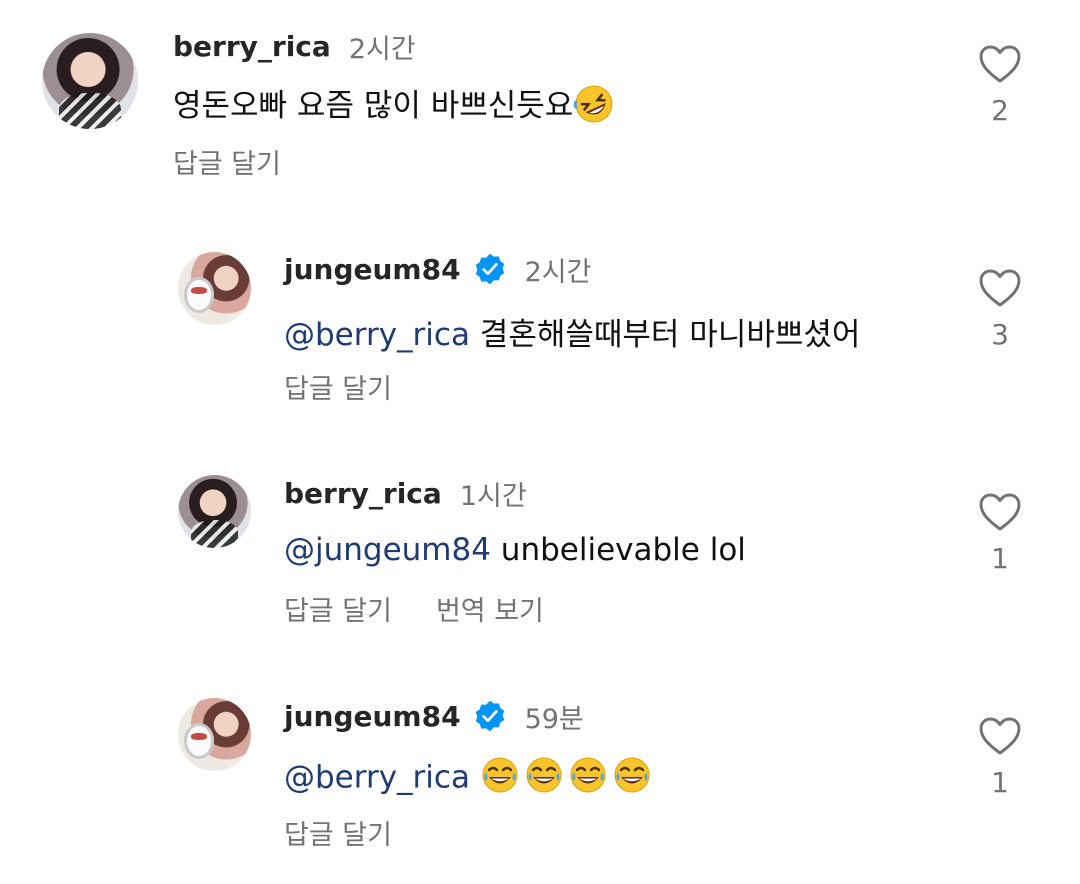 This screenshot has height=884, width=1080. Describe the element at coordinates (475, 778) in the screenshot. I see `comment-body` at that location.